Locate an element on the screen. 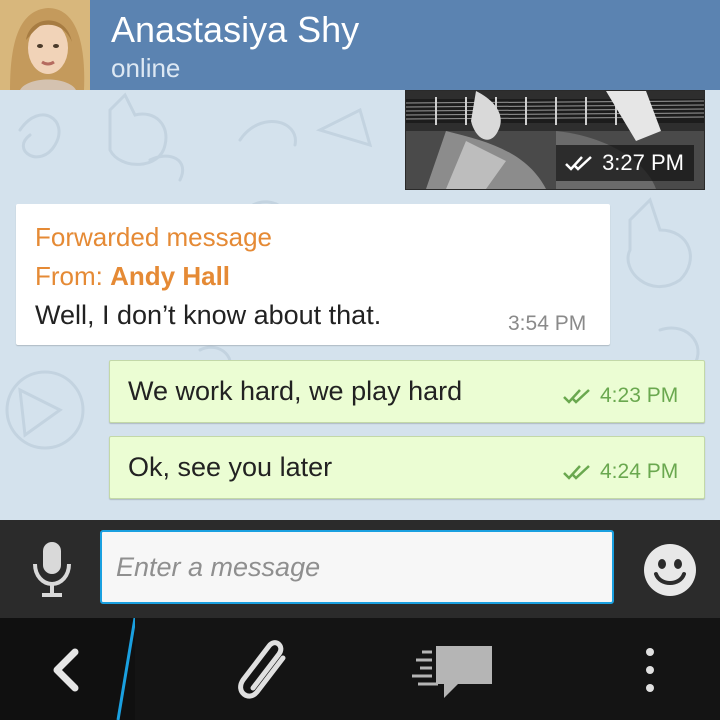  message-text: We work hard, we play hard is located at coordinates (295, 391).